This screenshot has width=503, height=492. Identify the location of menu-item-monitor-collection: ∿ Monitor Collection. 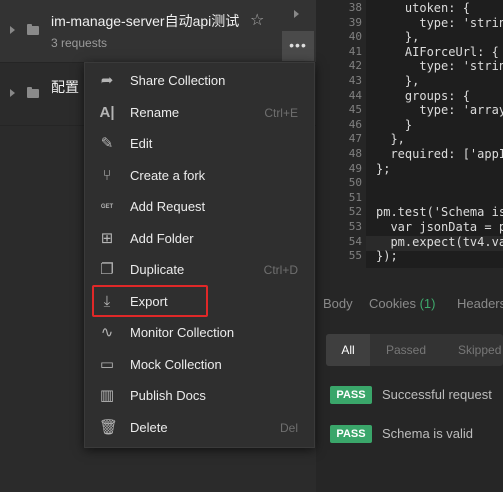
(199, 333).